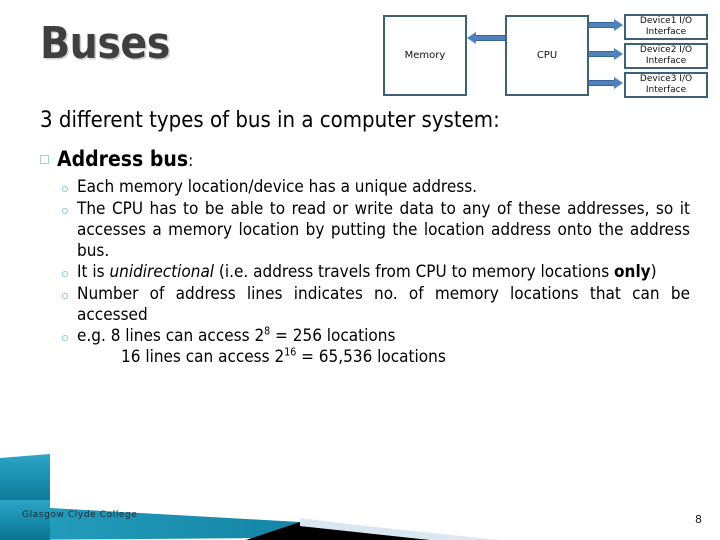 This screenshot has width=720, height=540. Describe the element at coordinates (250, 497) in the screenshot. I see `footer-banner-graphic` at that location.